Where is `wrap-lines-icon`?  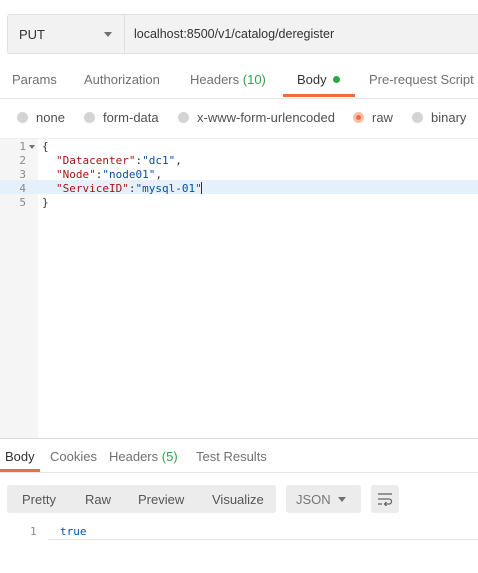 wrap-lines-icon is located at coordinates (385, 499).